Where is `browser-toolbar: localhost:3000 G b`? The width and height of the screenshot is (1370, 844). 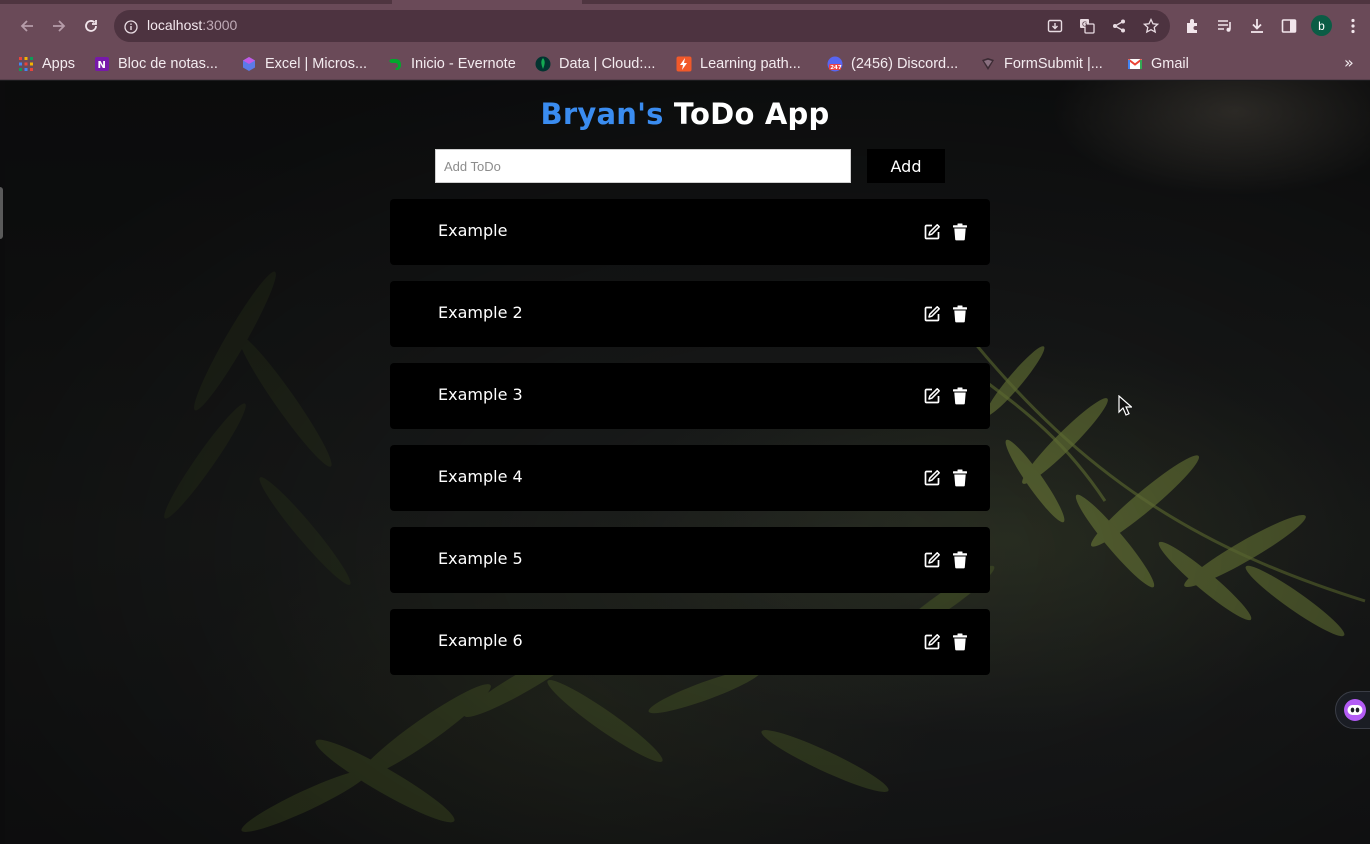
browser-toolbar: localhost:3000 G b is located at coordinates (685, 26).